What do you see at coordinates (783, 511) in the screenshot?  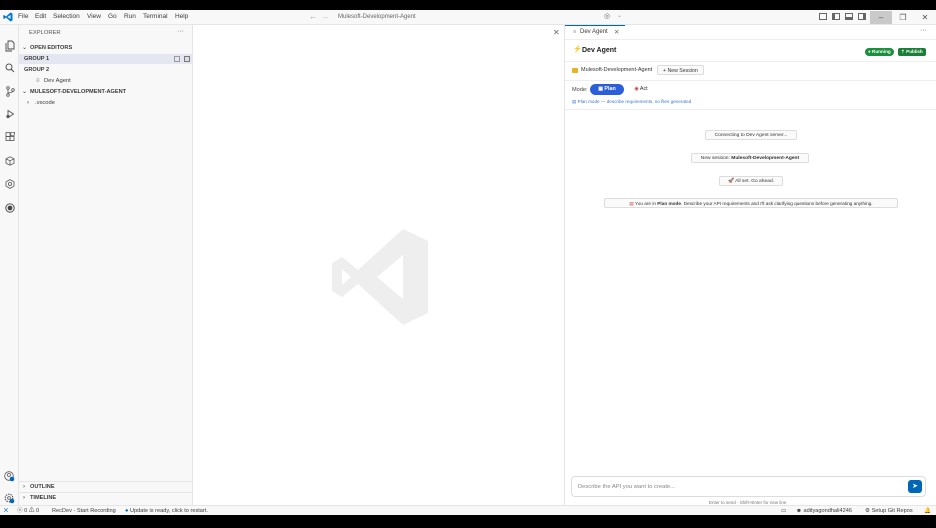 I see `layout-icon: ▭` at bounding box center [783, 511].